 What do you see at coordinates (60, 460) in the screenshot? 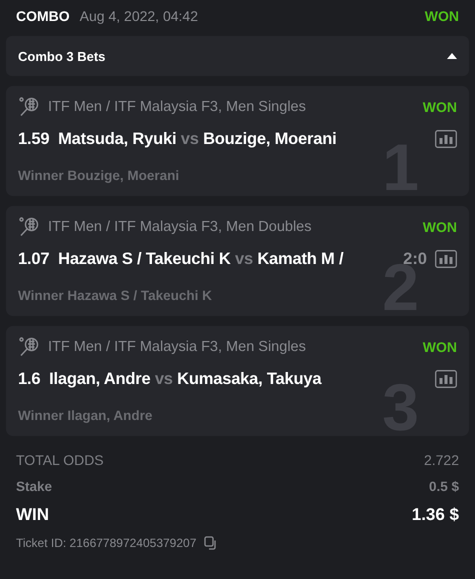
I see `total-odds-label: TOTAL ODDS` at bounding box center [60, 460].